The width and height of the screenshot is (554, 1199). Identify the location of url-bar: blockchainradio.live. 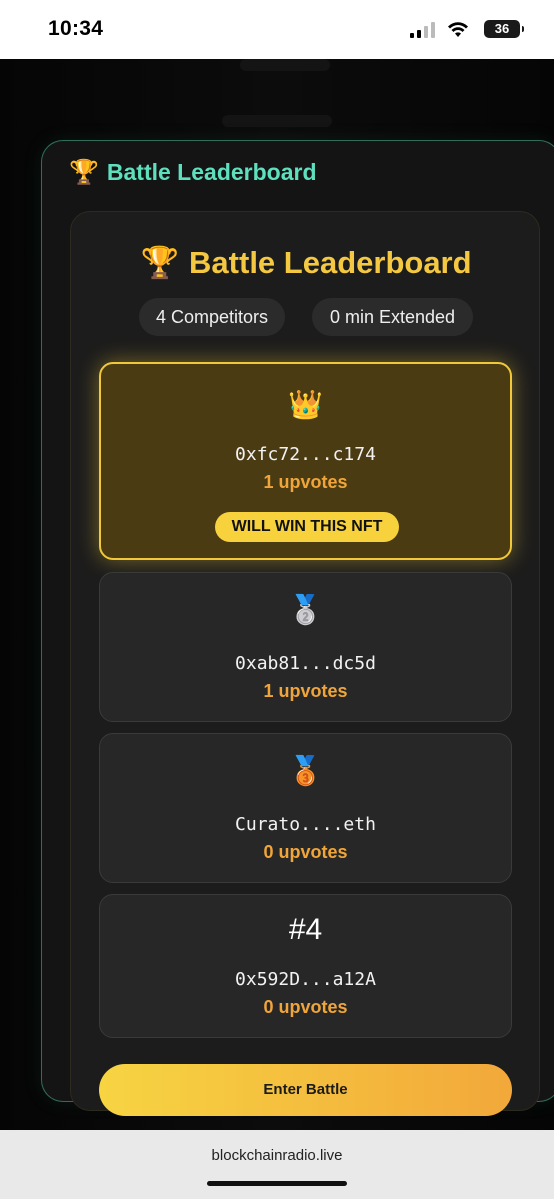
(277, 1155).